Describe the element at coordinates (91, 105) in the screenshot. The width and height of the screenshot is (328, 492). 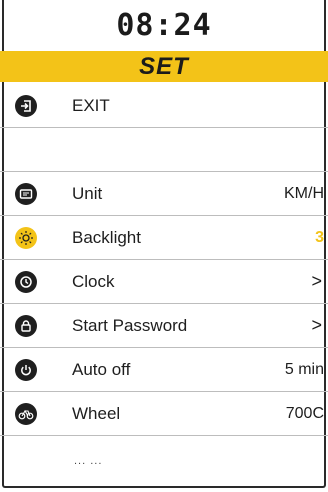
I see `exit-label: EXIT` at that location.